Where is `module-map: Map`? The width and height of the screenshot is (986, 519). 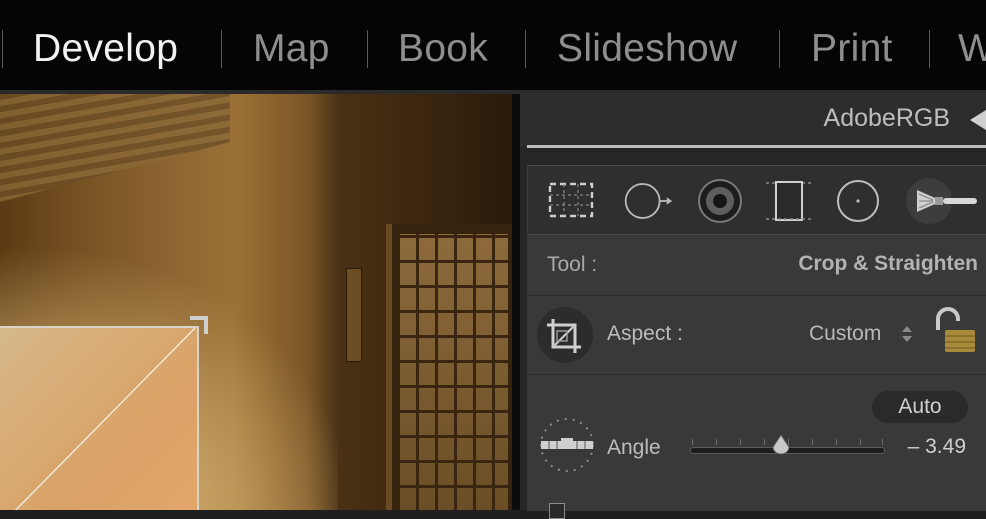
module-map: Map is located at coordinates (291, 49).